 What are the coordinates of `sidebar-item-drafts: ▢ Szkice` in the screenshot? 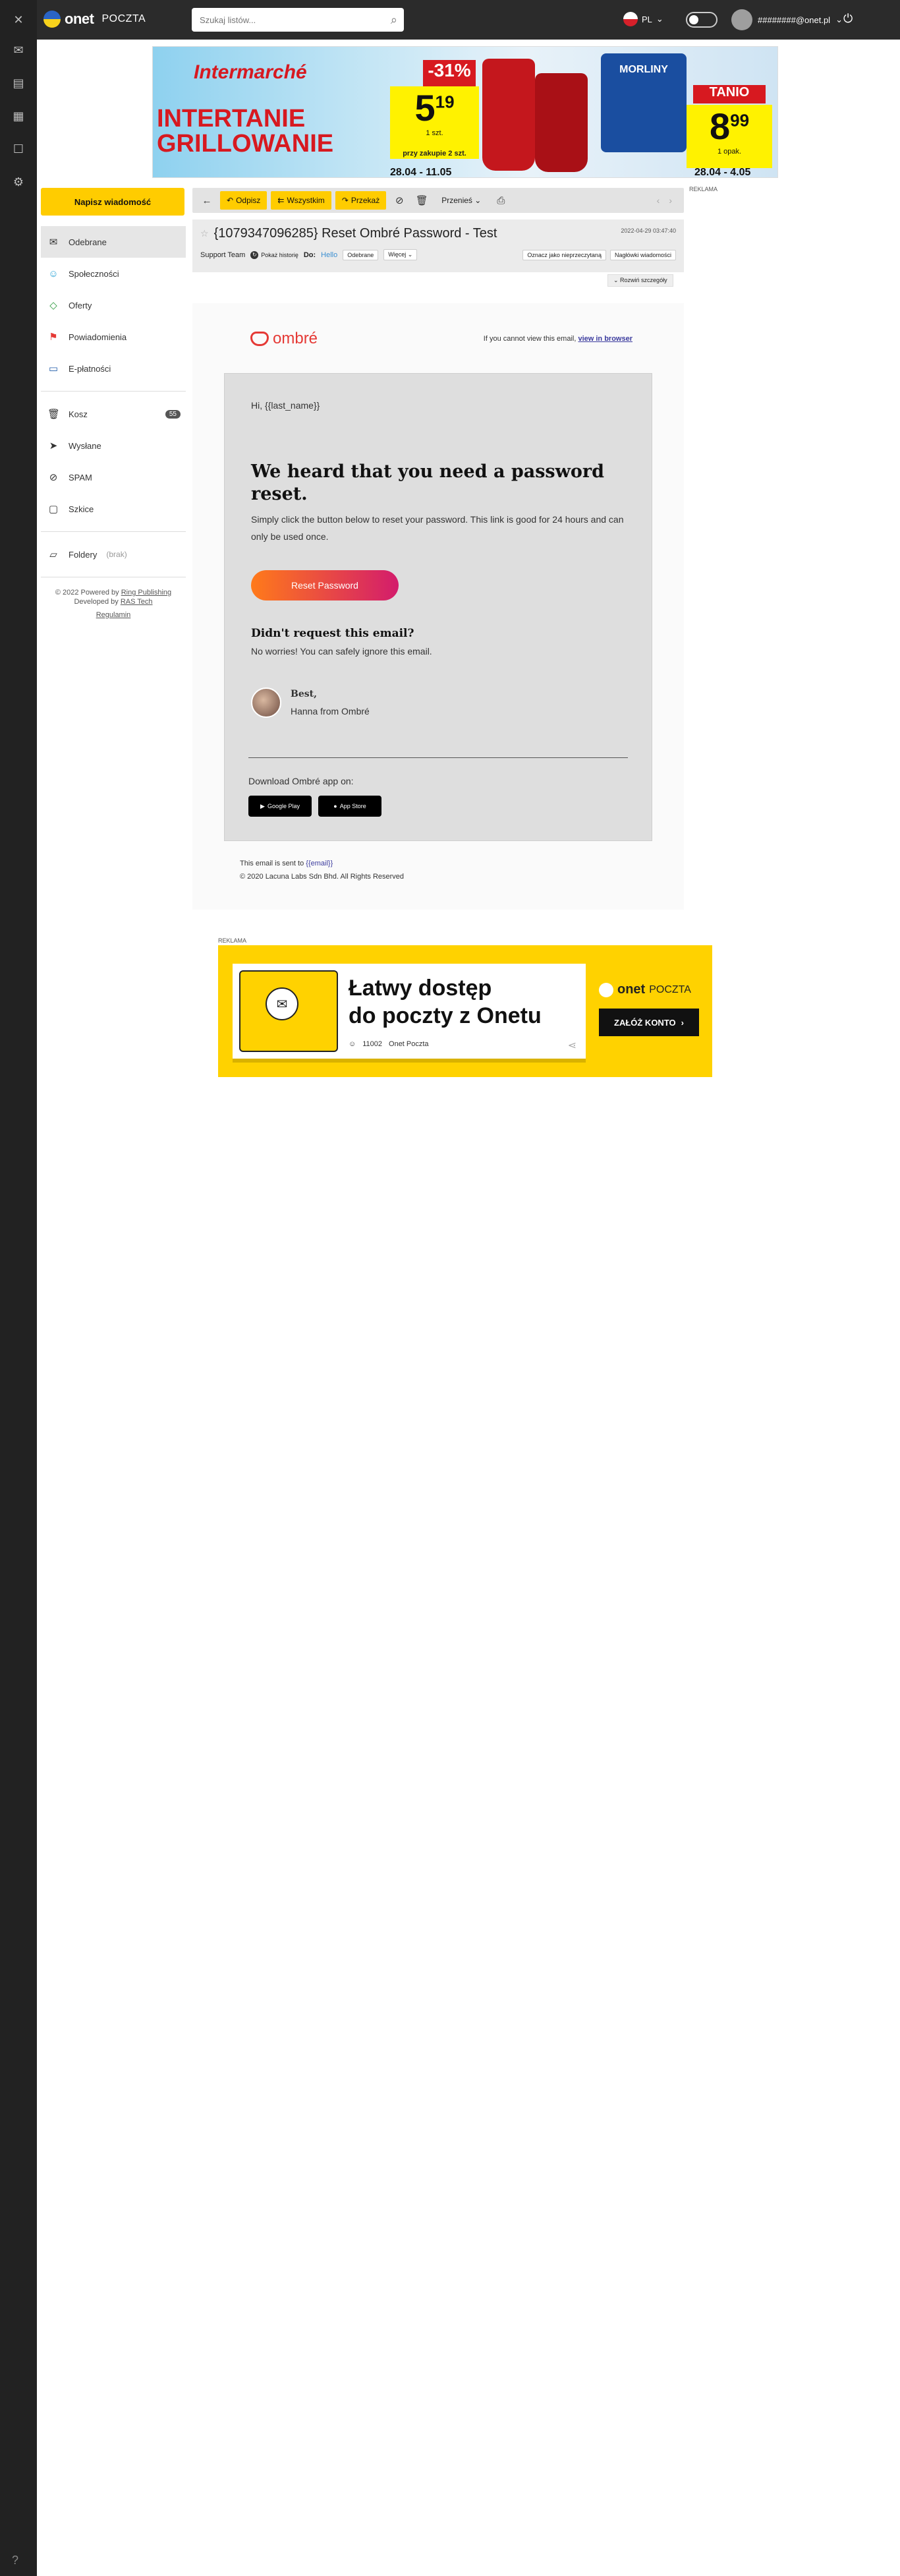 It's located at (113, 509).